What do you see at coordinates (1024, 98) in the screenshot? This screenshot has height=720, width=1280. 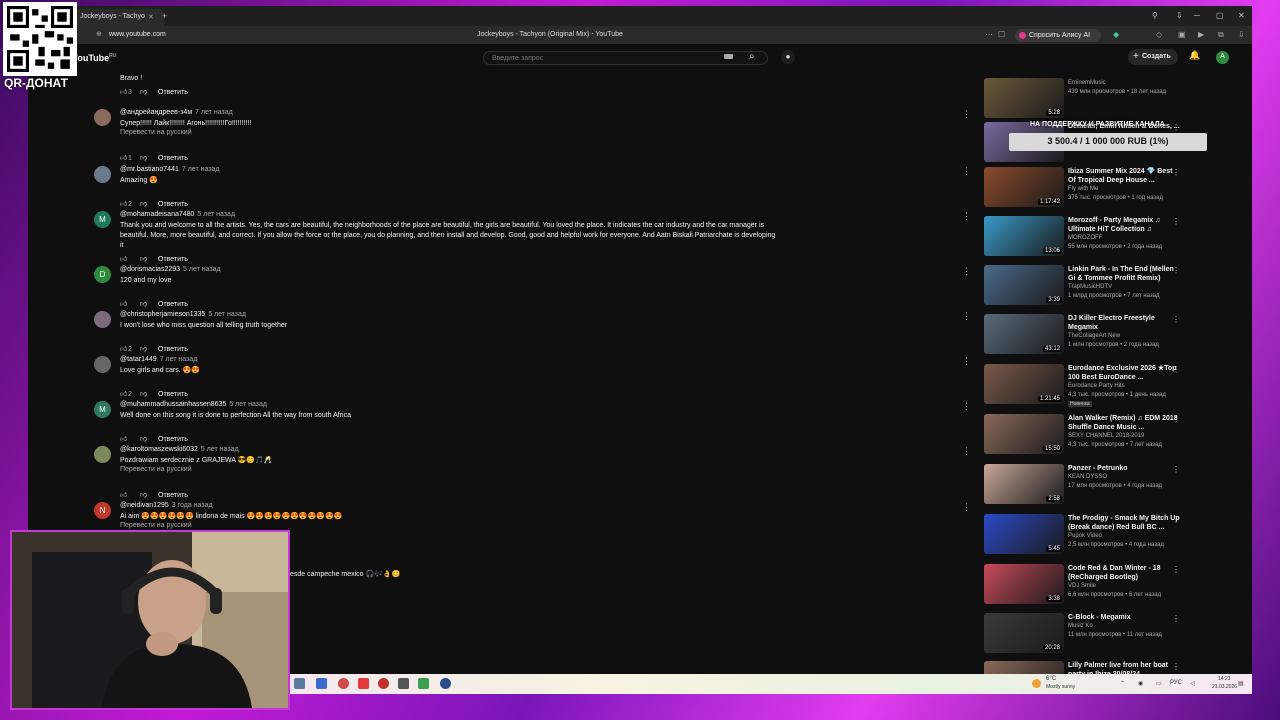 I see `video-thumbnail: 5:28` at bounding box center [1024, 98].